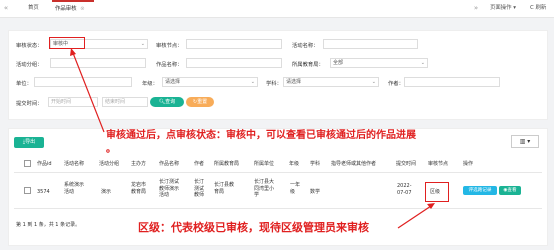  Describe the element at coordinates (88, 92) in the screenshot. I see `arrow-to-status` at that location.